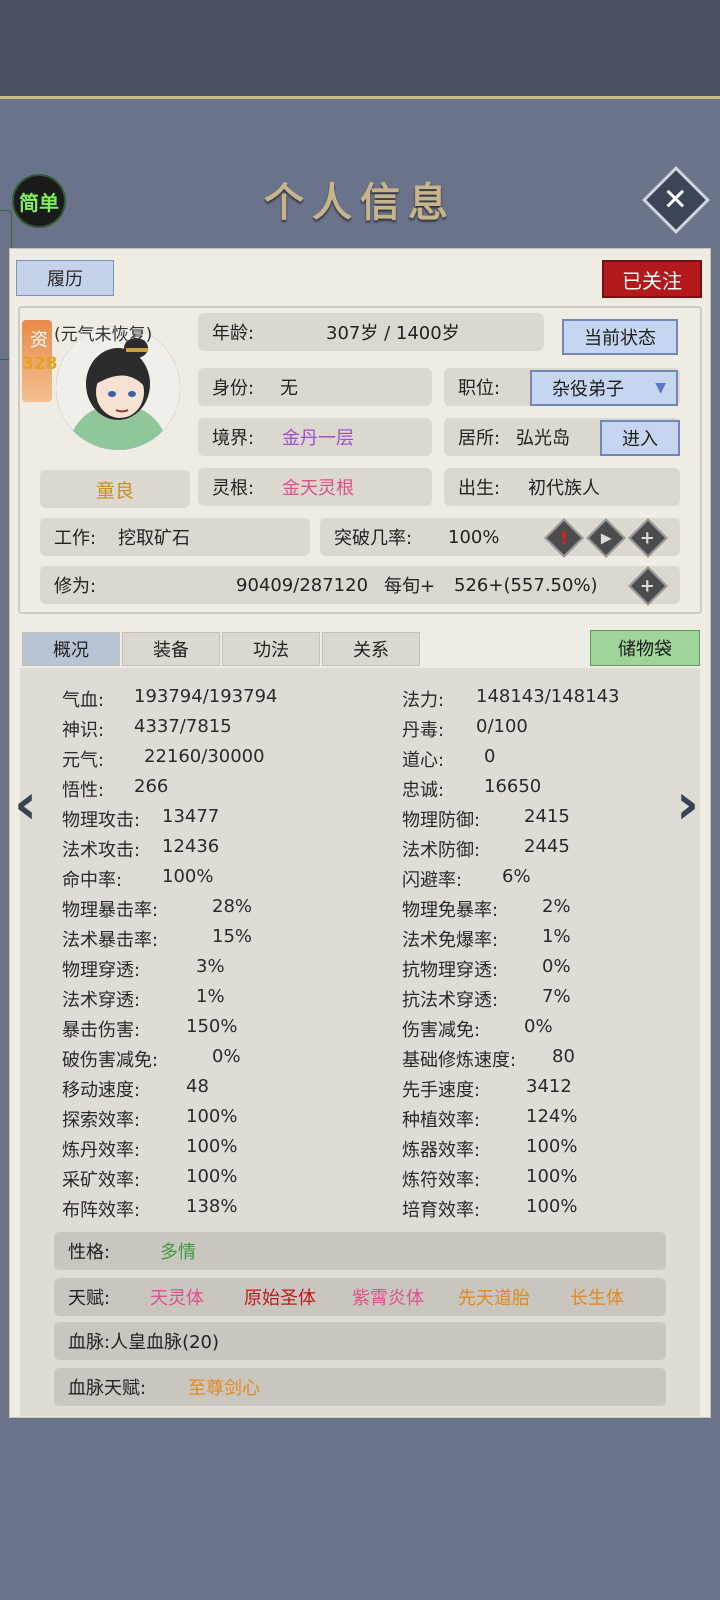  Describe the element at coordinates (687, 804) in the screenshot. I see `next-character-button: ›` at that location.